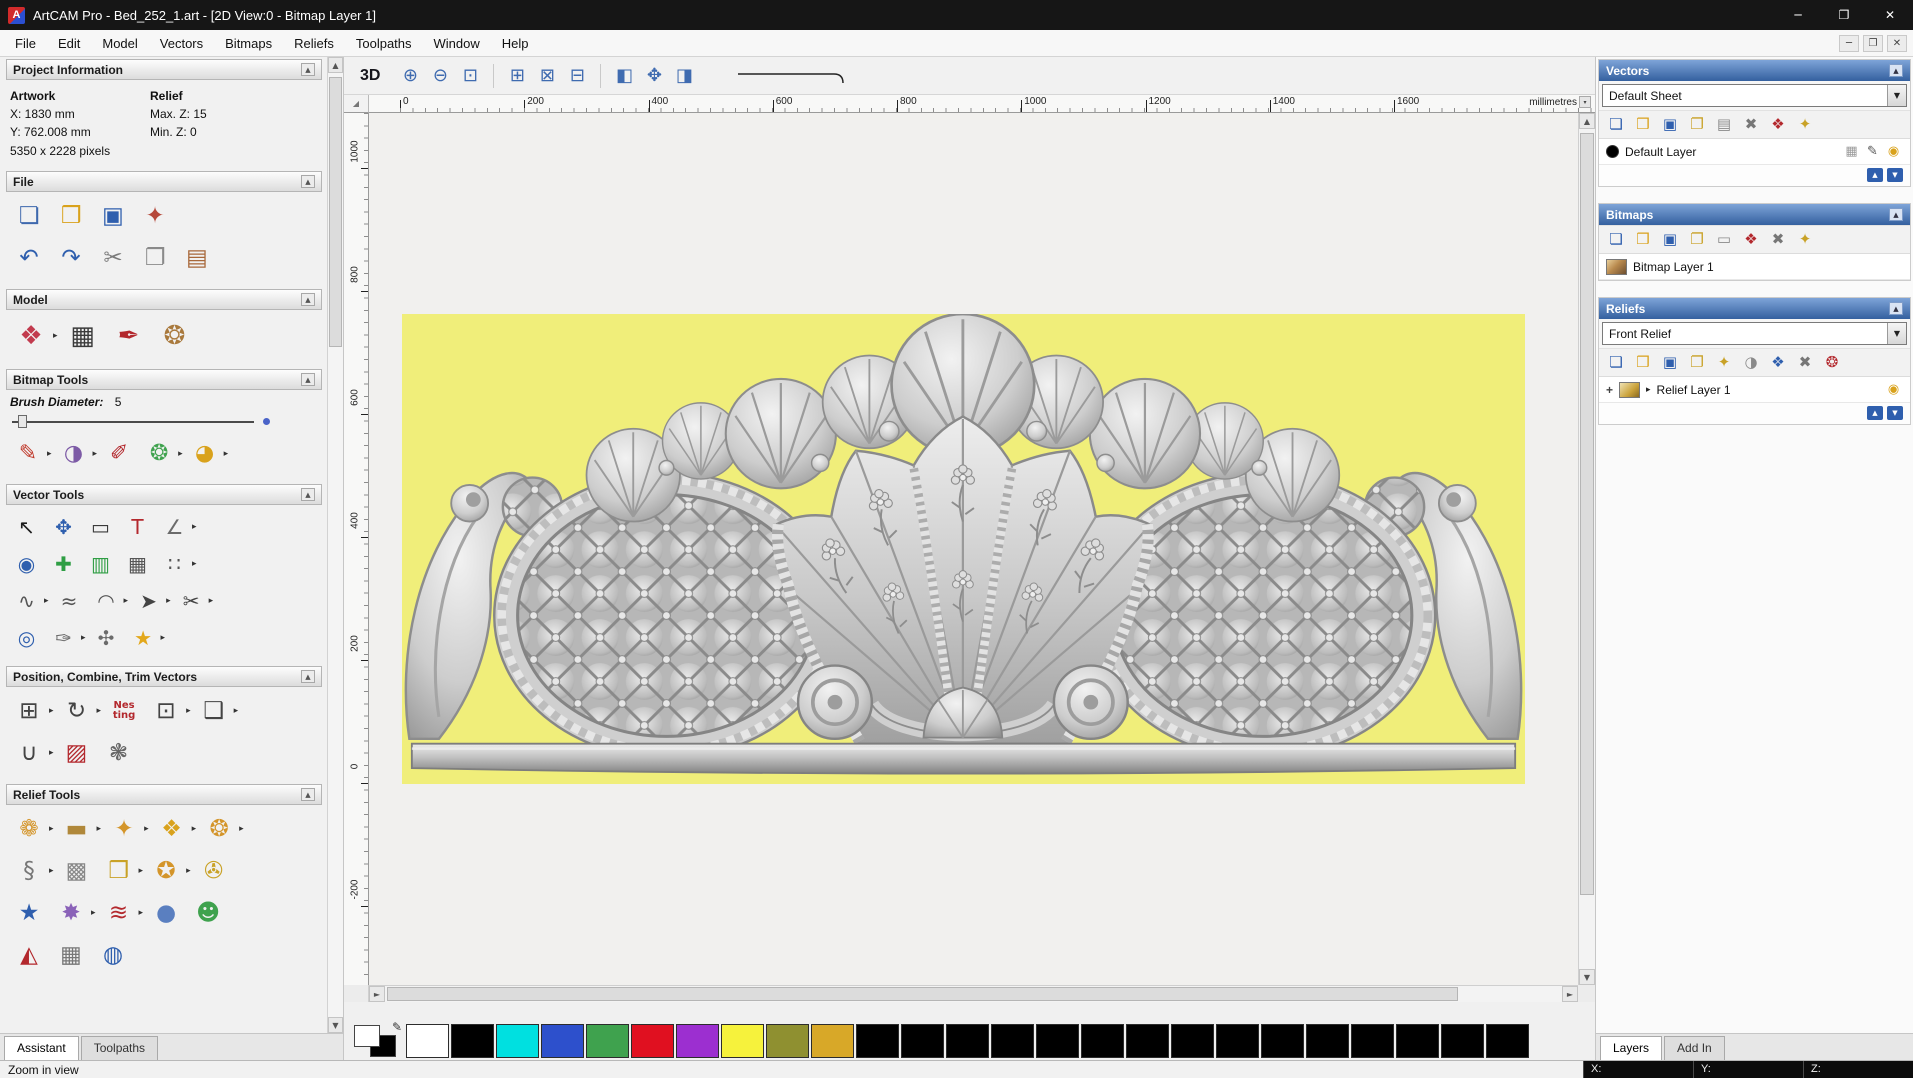 Image resolution: width=1913 pixels, height=1078 pixels. I want to click on block-copy-icon: ⊞, so click(29, 711).